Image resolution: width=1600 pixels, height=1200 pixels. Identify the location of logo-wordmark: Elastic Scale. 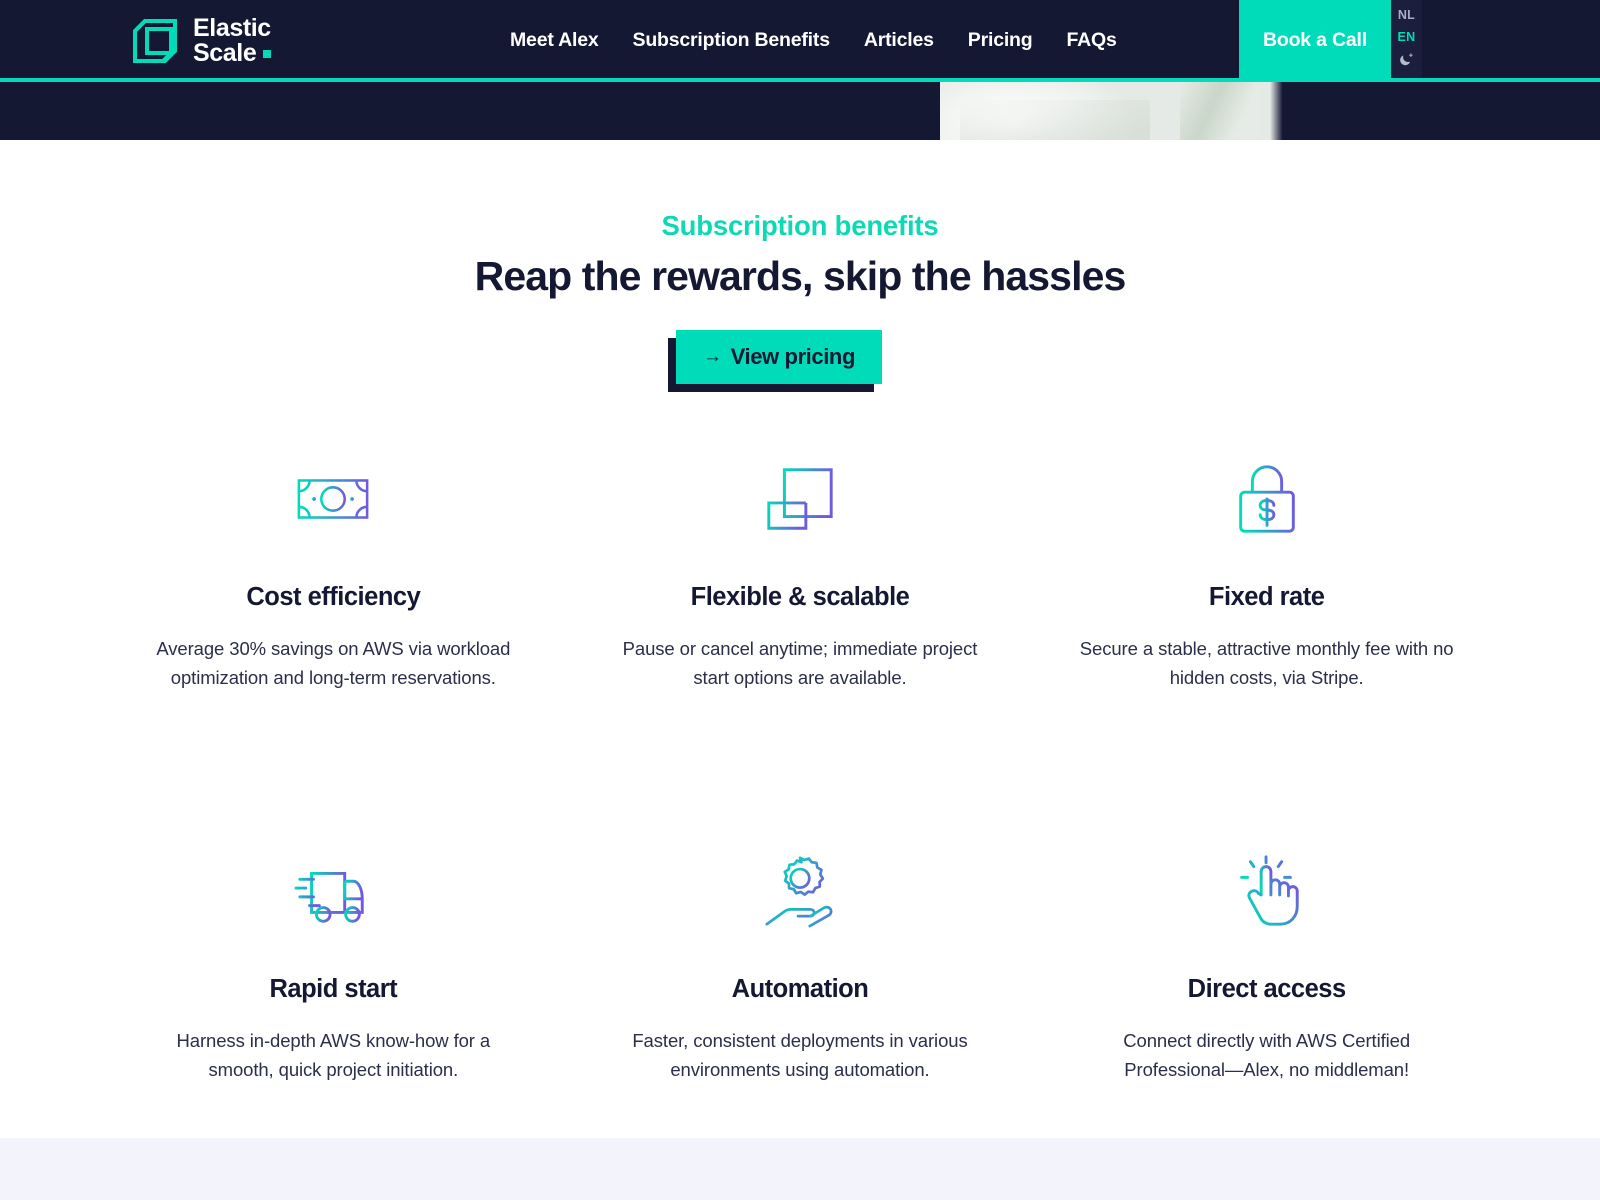
(232, 40).